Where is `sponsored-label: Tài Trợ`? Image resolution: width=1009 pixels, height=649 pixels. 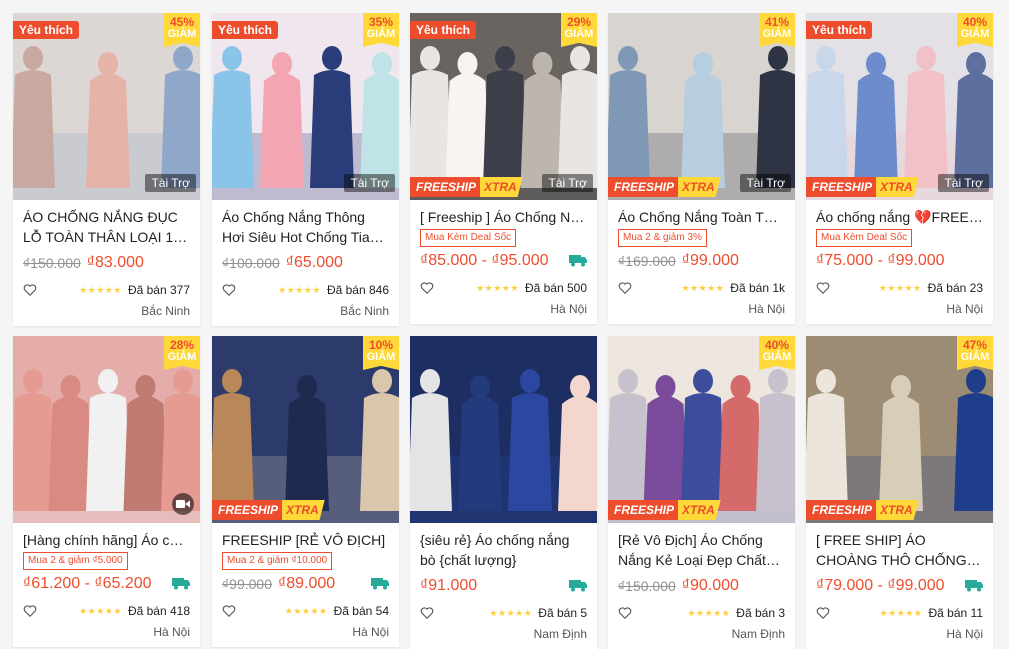
sponsored-label: Tài Trợ is located at coordinates (765, 183).